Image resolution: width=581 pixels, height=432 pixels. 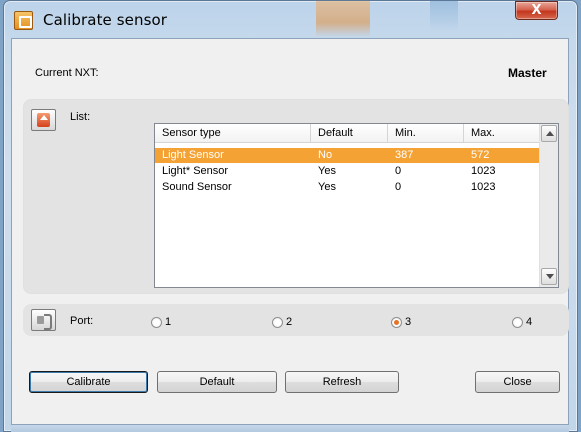 I want to click on default-button: Default, so click(x=217, y=382).